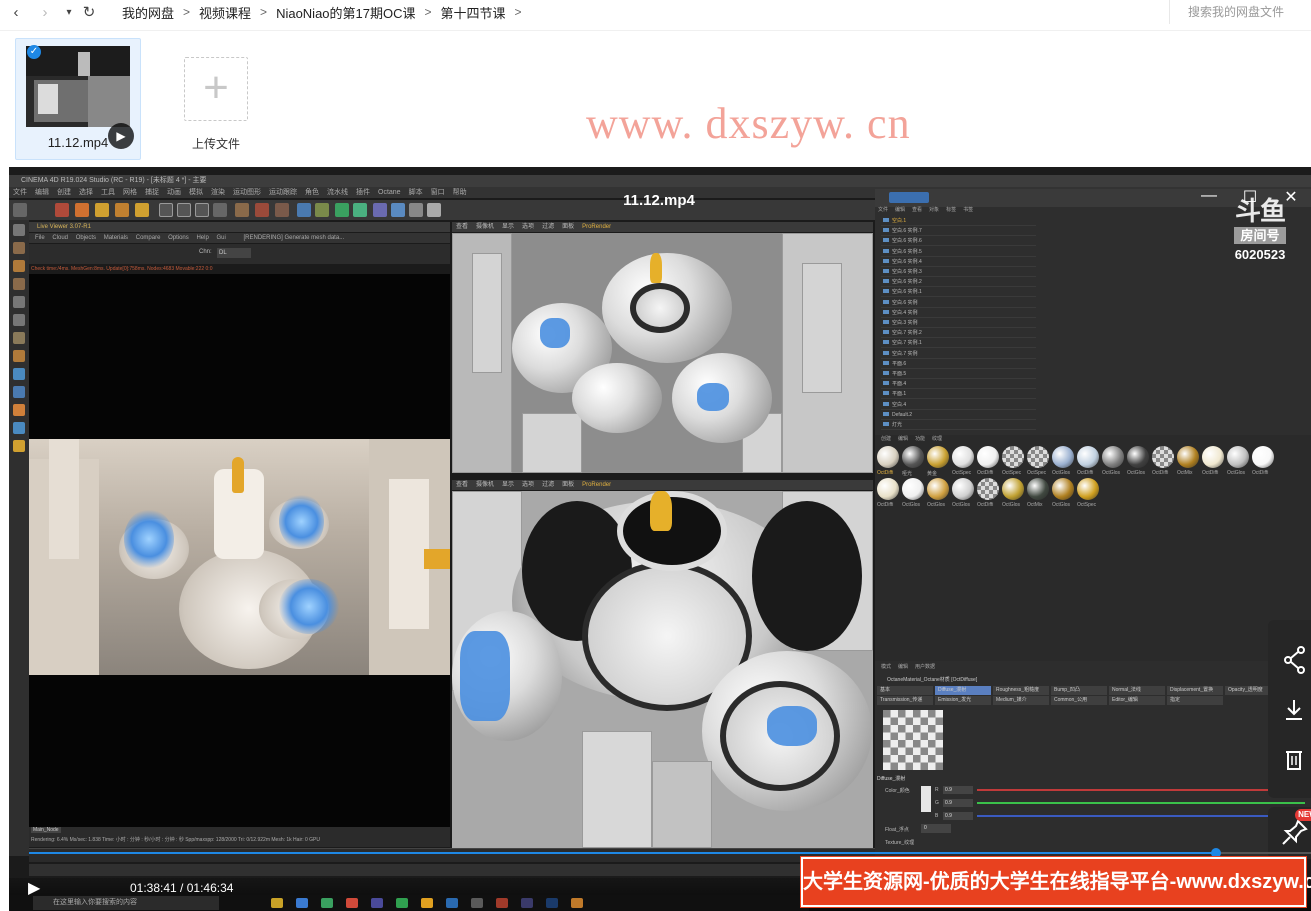 This screenshot has height=911, width=1311. Describe the element at coordinates (963, 700) in the screenshot. I see `attr-tab: Emission_发光` at that location.